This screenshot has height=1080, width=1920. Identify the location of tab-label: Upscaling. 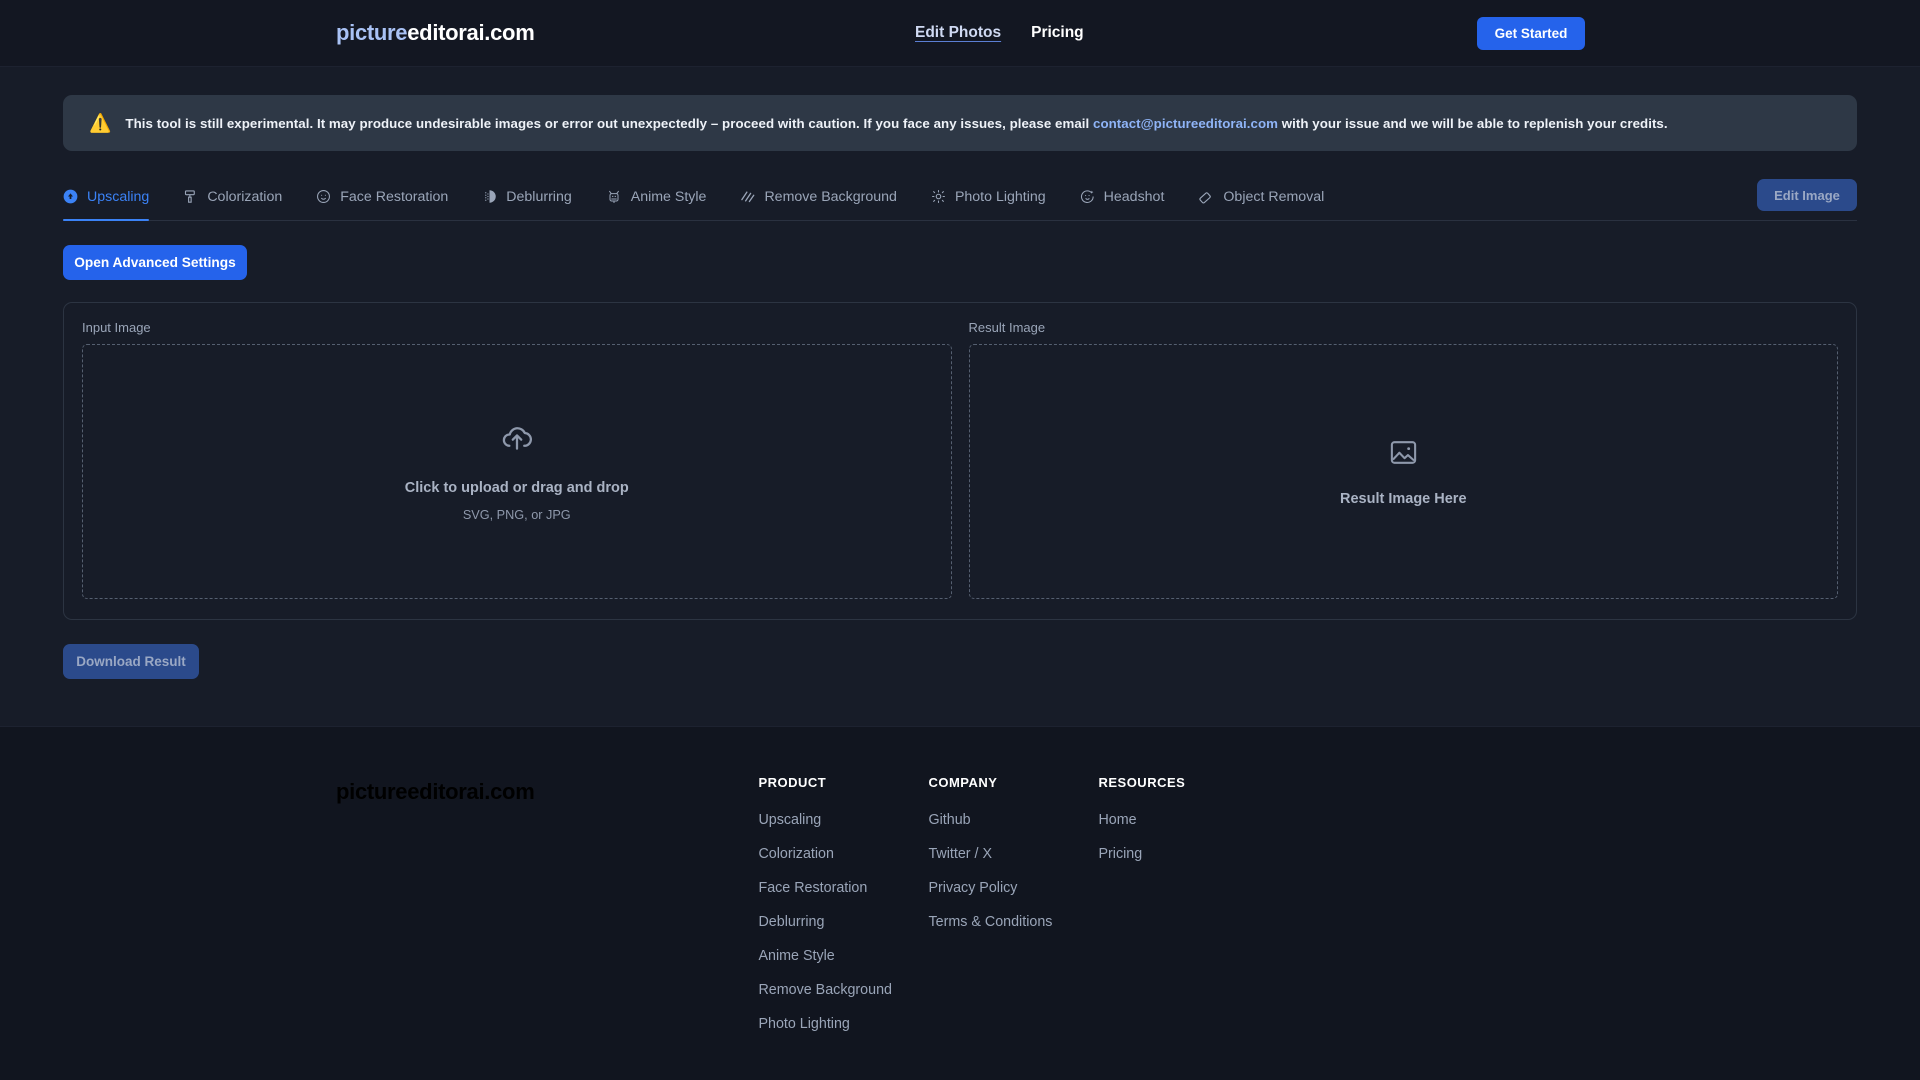
(118, 196).